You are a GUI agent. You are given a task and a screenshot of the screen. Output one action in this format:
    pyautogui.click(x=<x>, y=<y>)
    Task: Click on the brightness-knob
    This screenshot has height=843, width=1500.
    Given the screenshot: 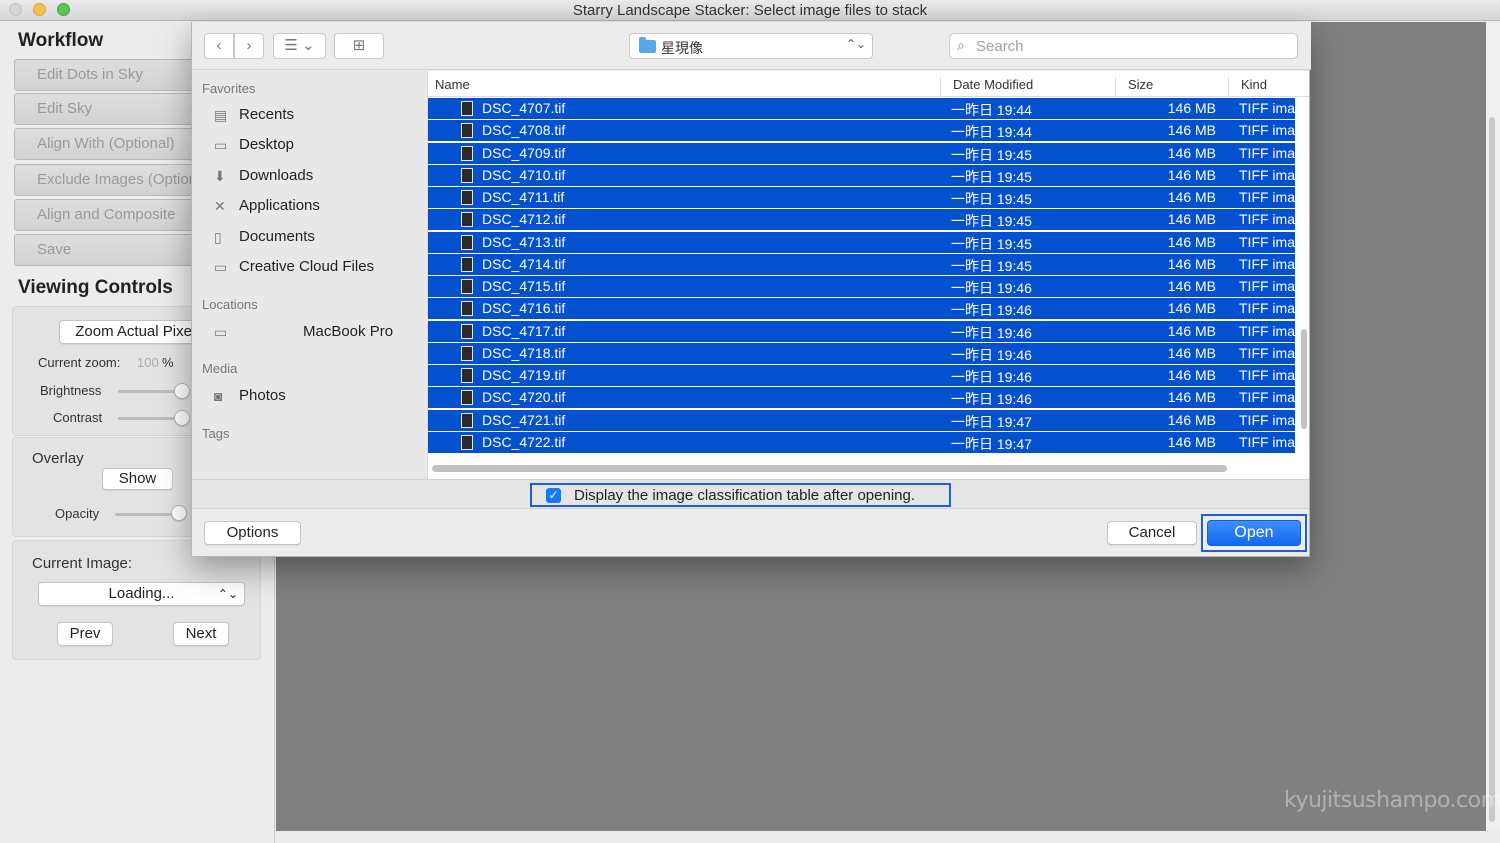 What is the action you would take?
    pyautogui.click(x=182, y=391)
    